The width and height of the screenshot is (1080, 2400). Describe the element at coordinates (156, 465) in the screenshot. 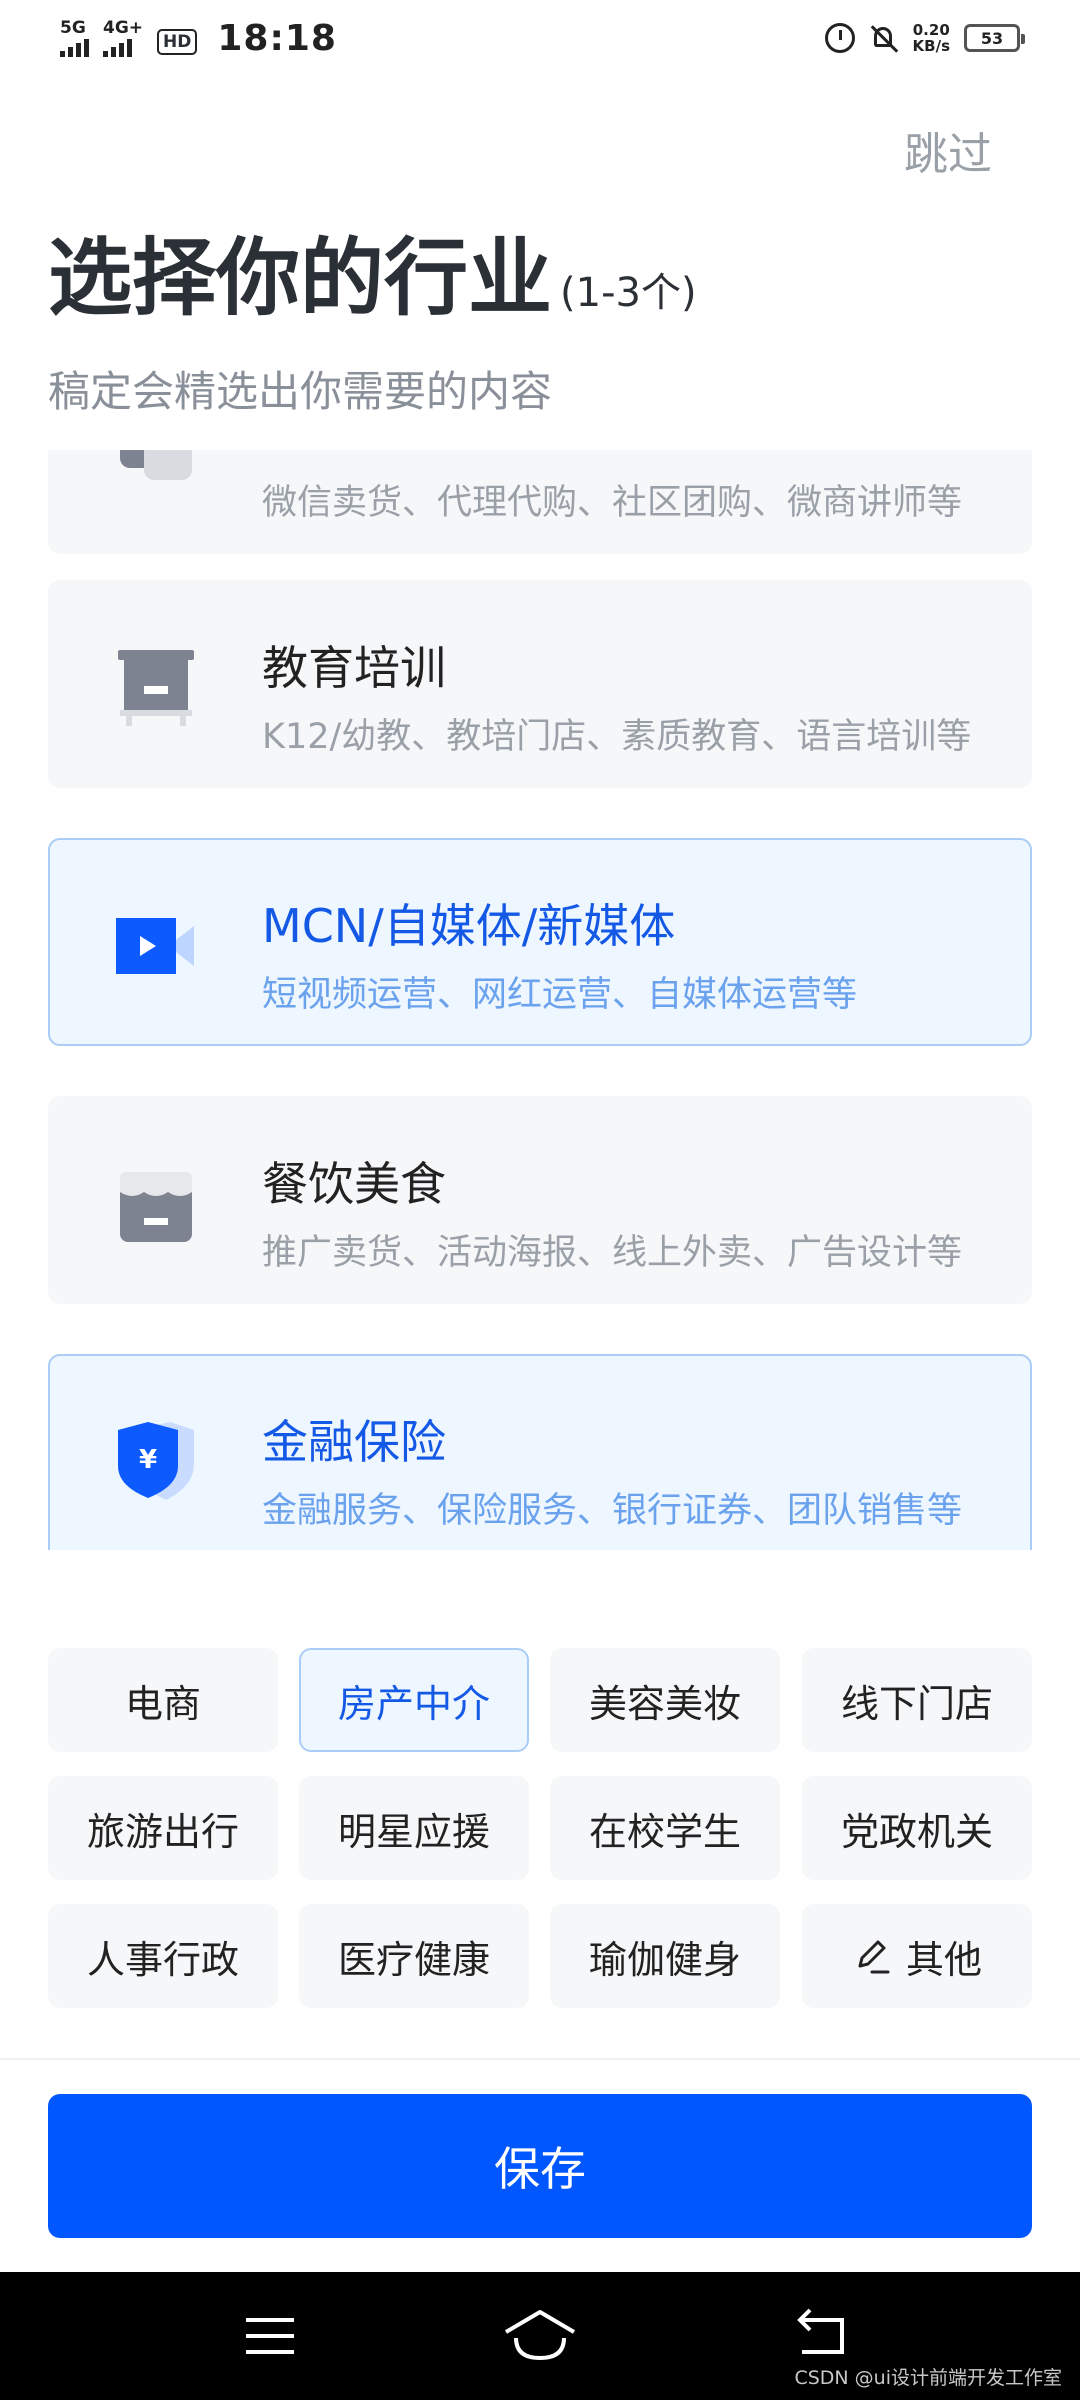

I see `chat-icon` at that location.